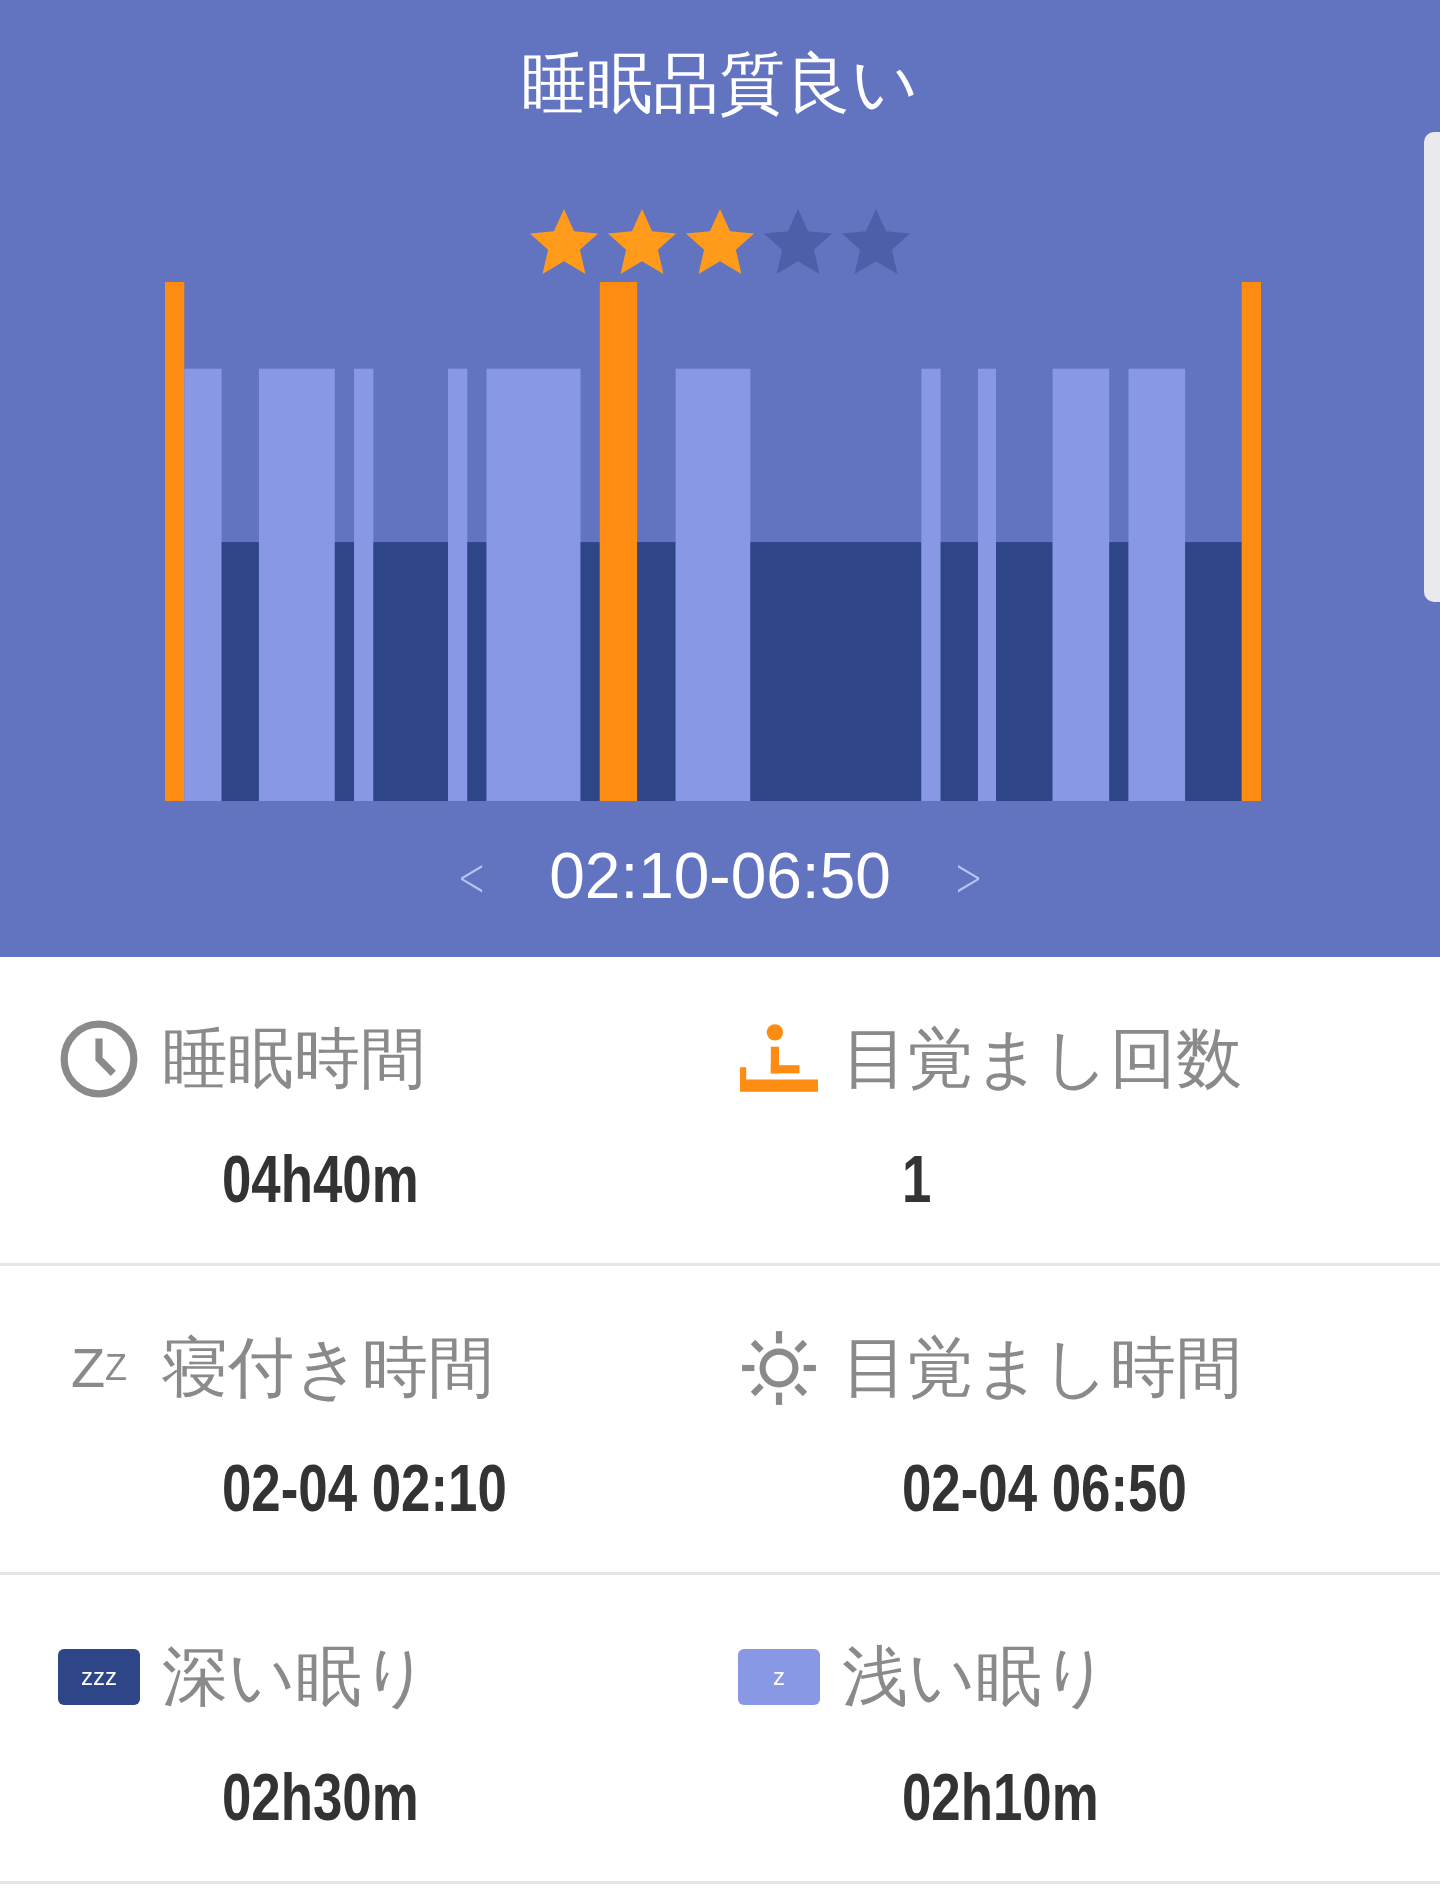 The image size is (1440, 1888). What do you see at coordinates (720, 84) in the screenshot?
I see `quality-title: 睡眠品質良い` at bounding box center [720, 84].